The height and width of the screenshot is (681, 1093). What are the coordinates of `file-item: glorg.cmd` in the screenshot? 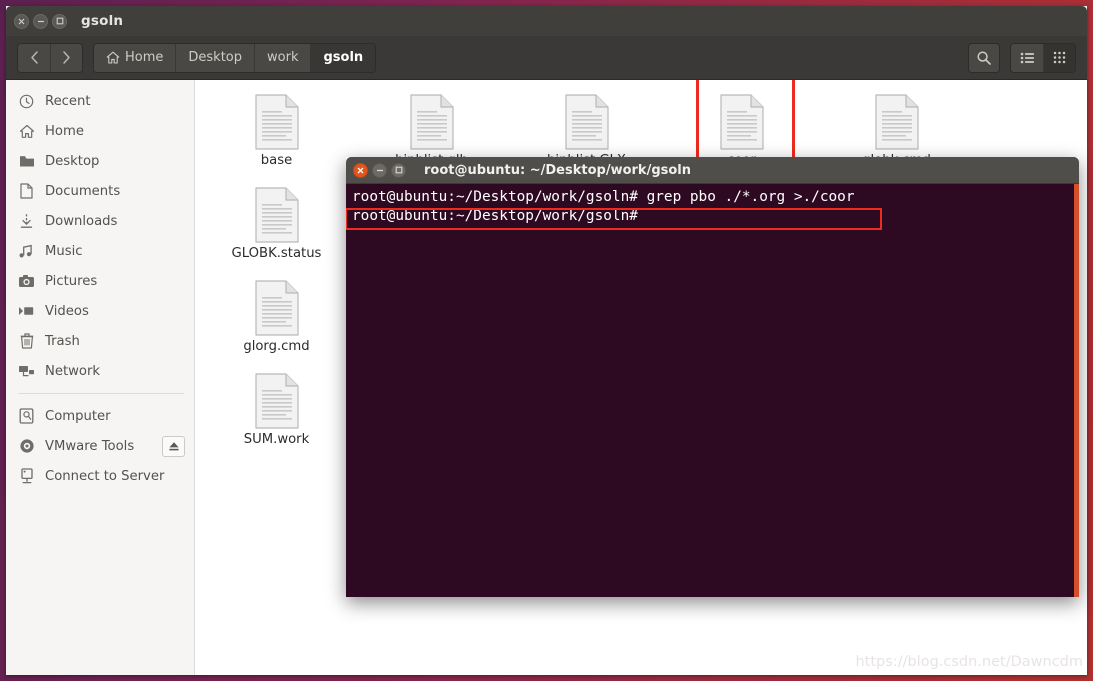 It's located at (276, 316).